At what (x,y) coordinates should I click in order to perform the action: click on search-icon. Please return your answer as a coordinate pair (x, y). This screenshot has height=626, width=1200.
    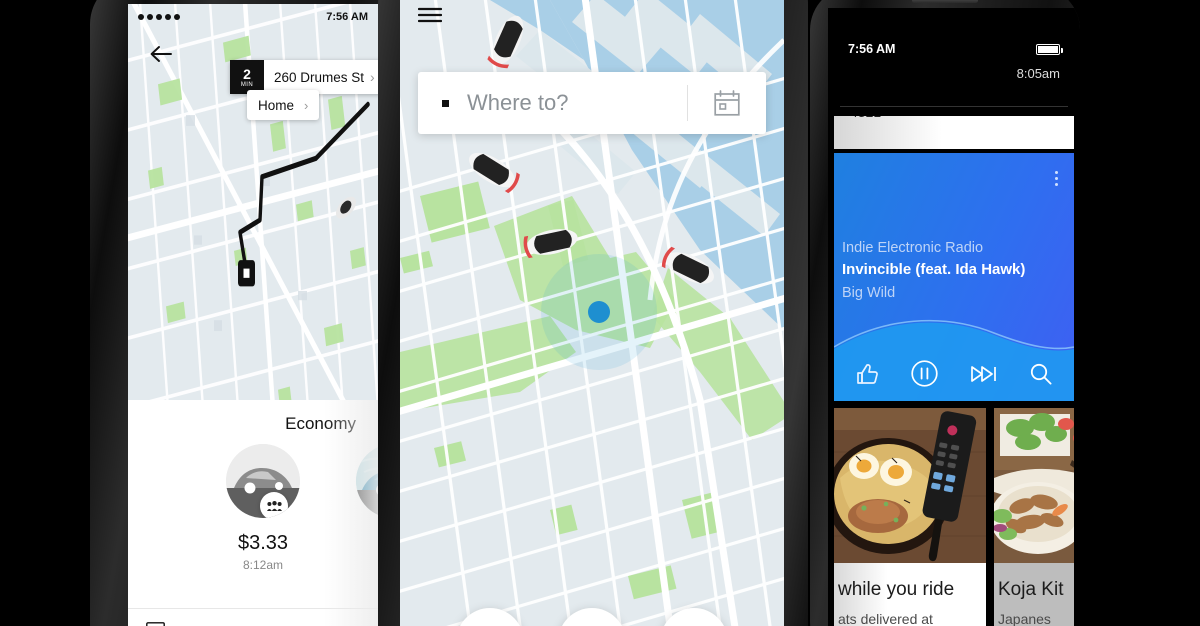
    Looking at the image, I should click on (1041, 374).